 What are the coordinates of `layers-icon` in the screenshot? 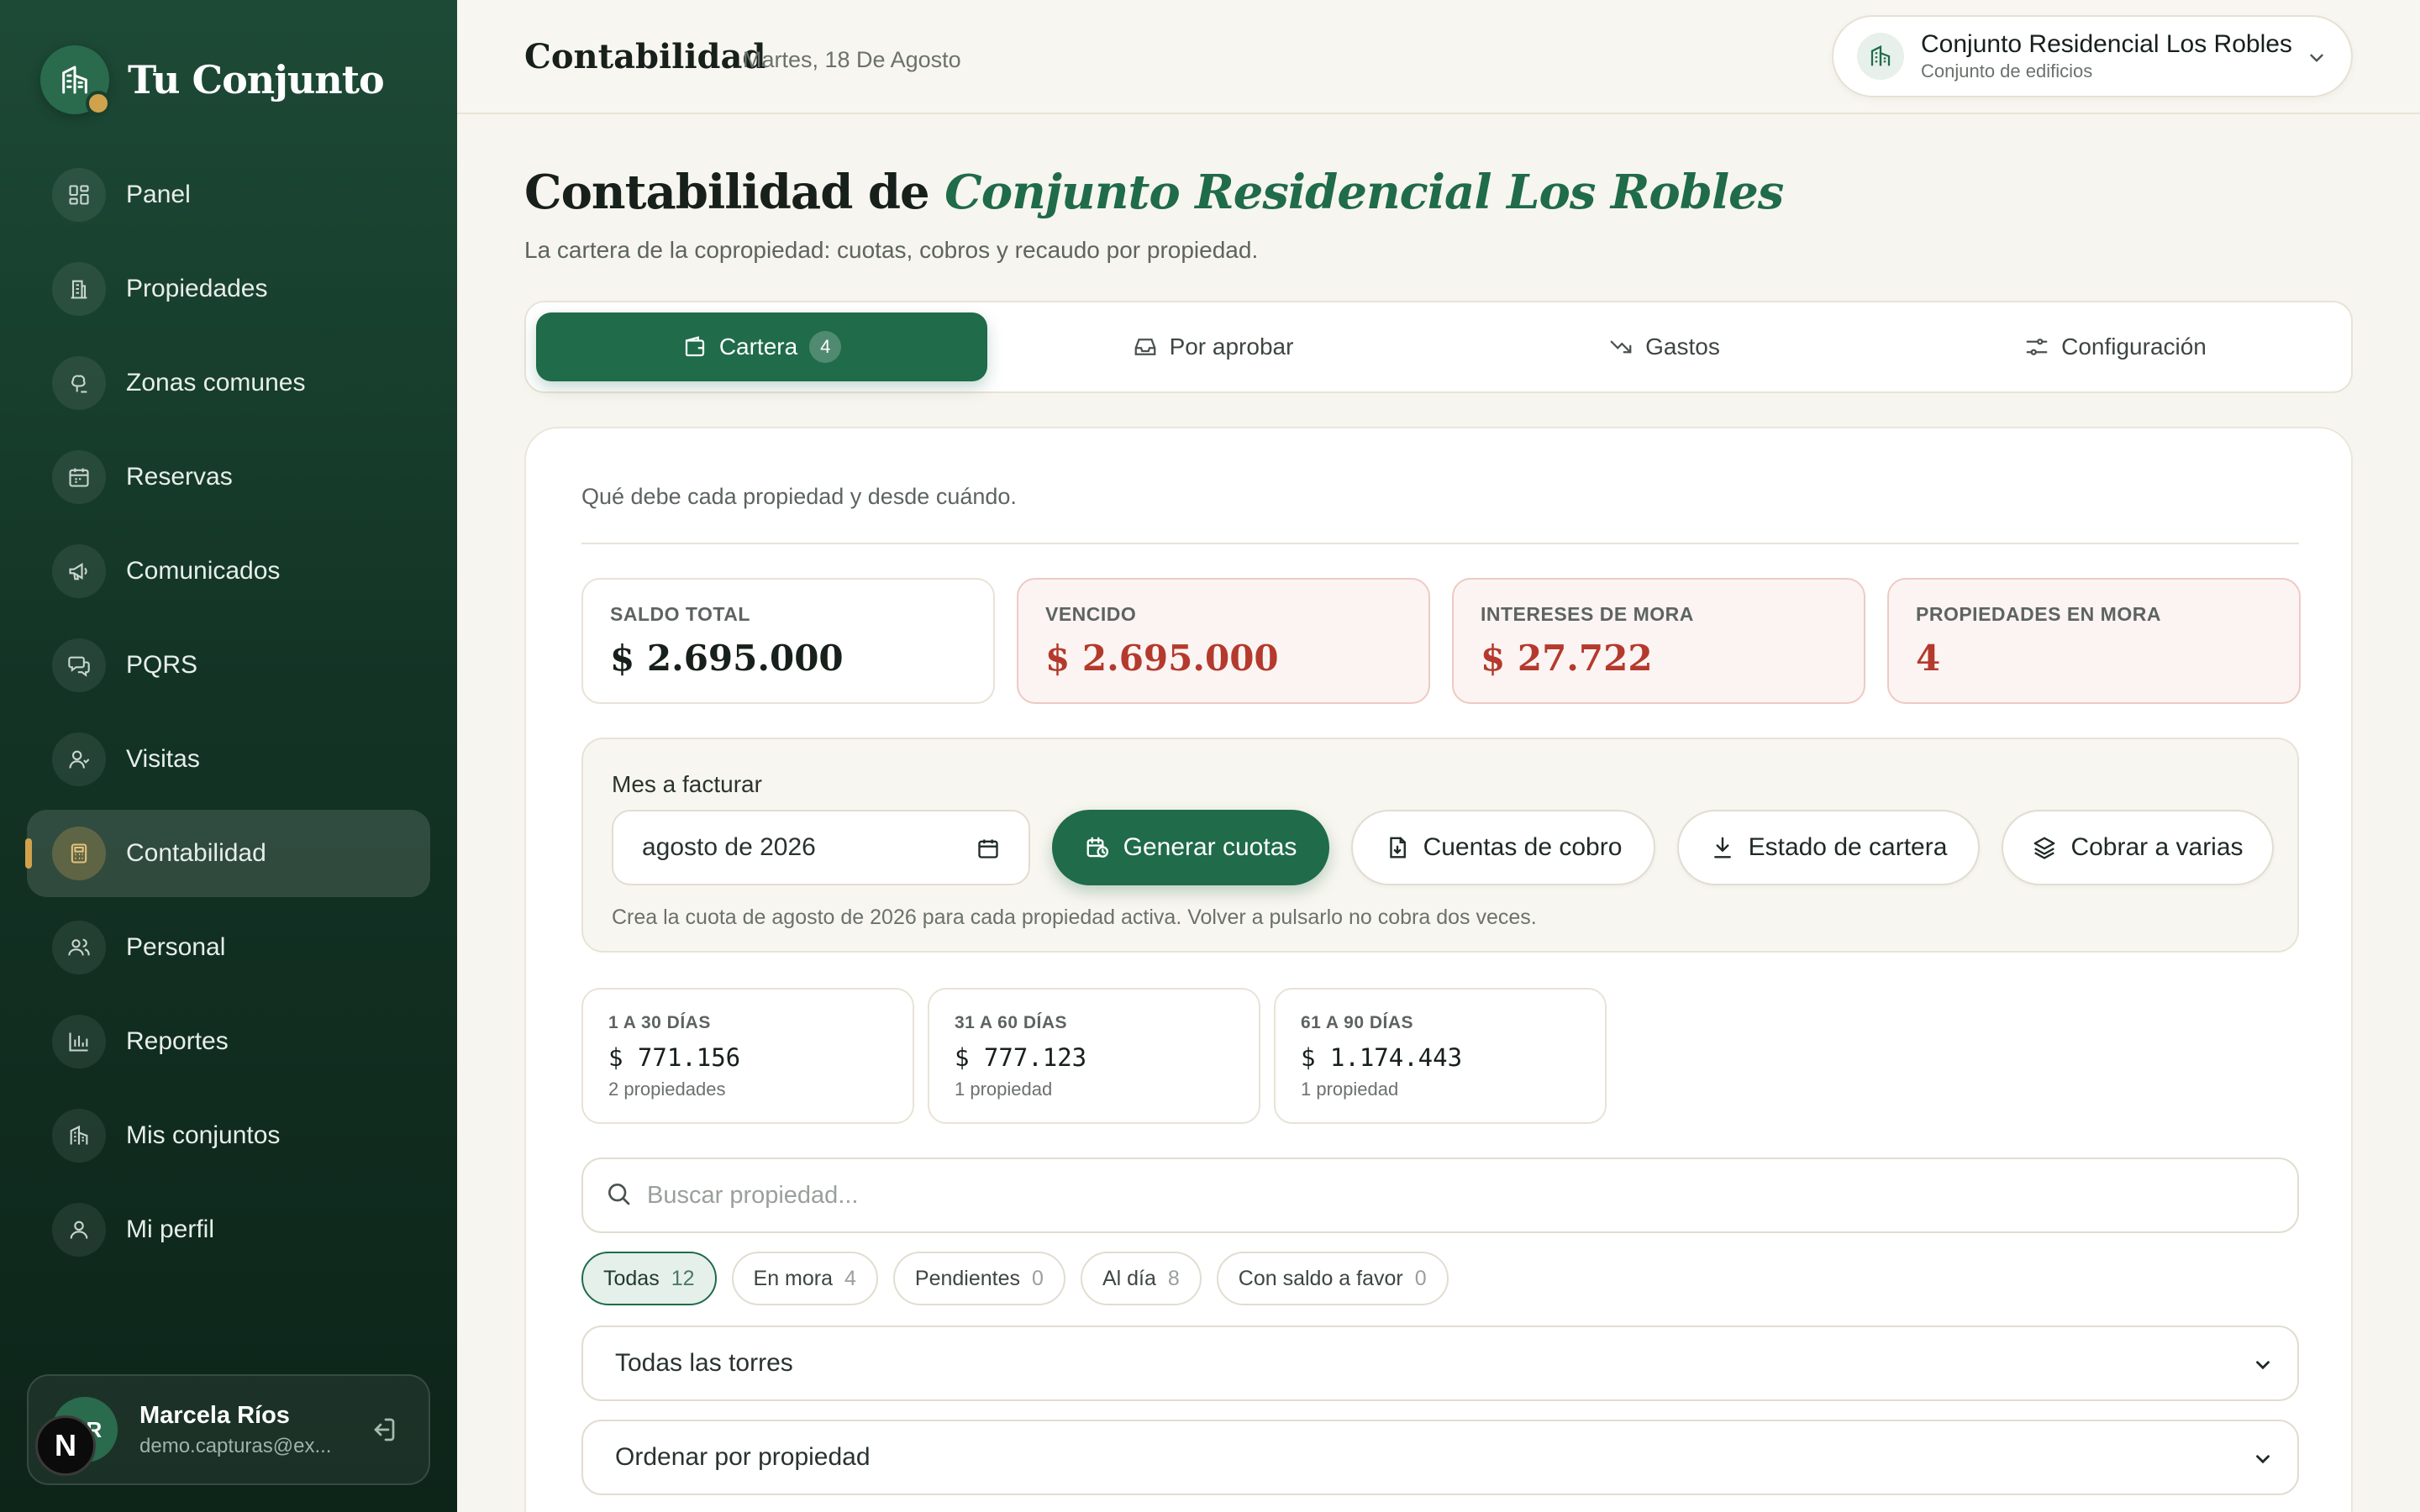 It's located at (2044, 847).